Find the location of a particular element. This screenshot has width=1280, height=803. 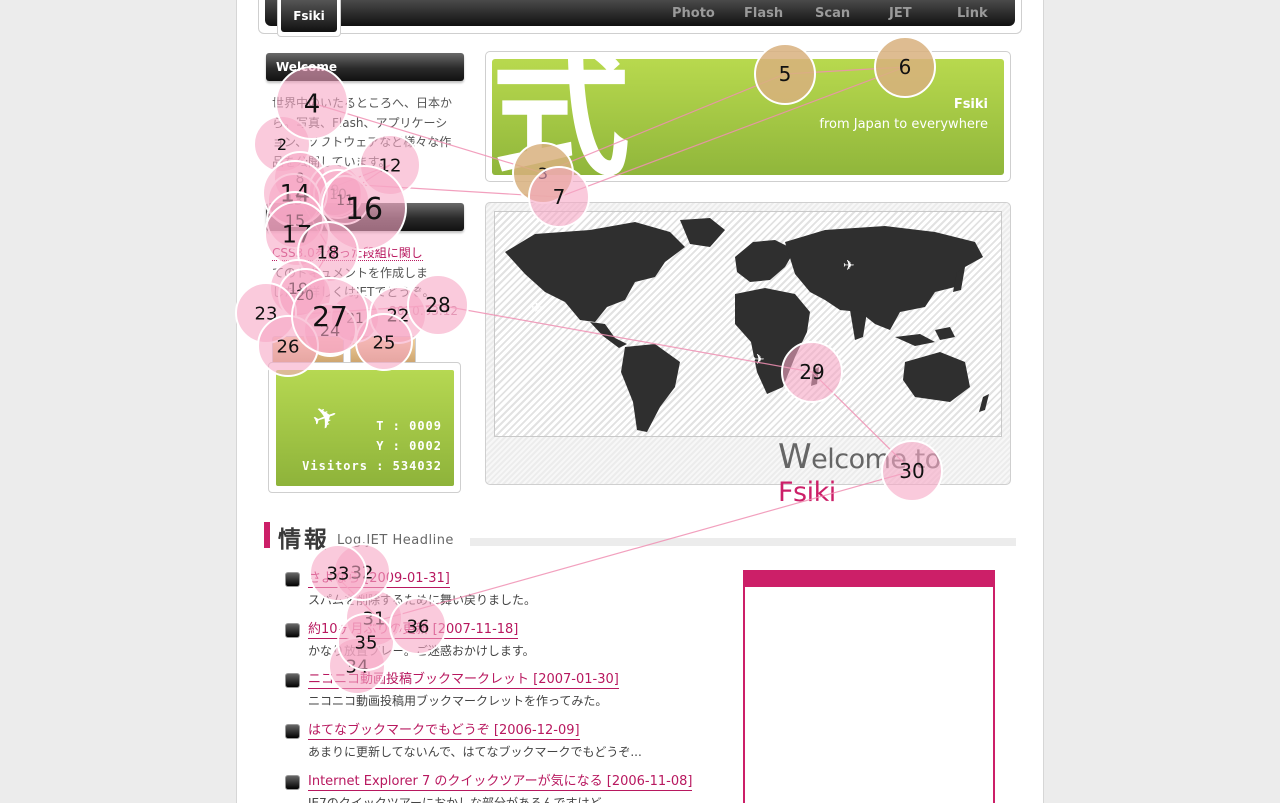

nav-photo: Photo is located at coordinates (693, 13).